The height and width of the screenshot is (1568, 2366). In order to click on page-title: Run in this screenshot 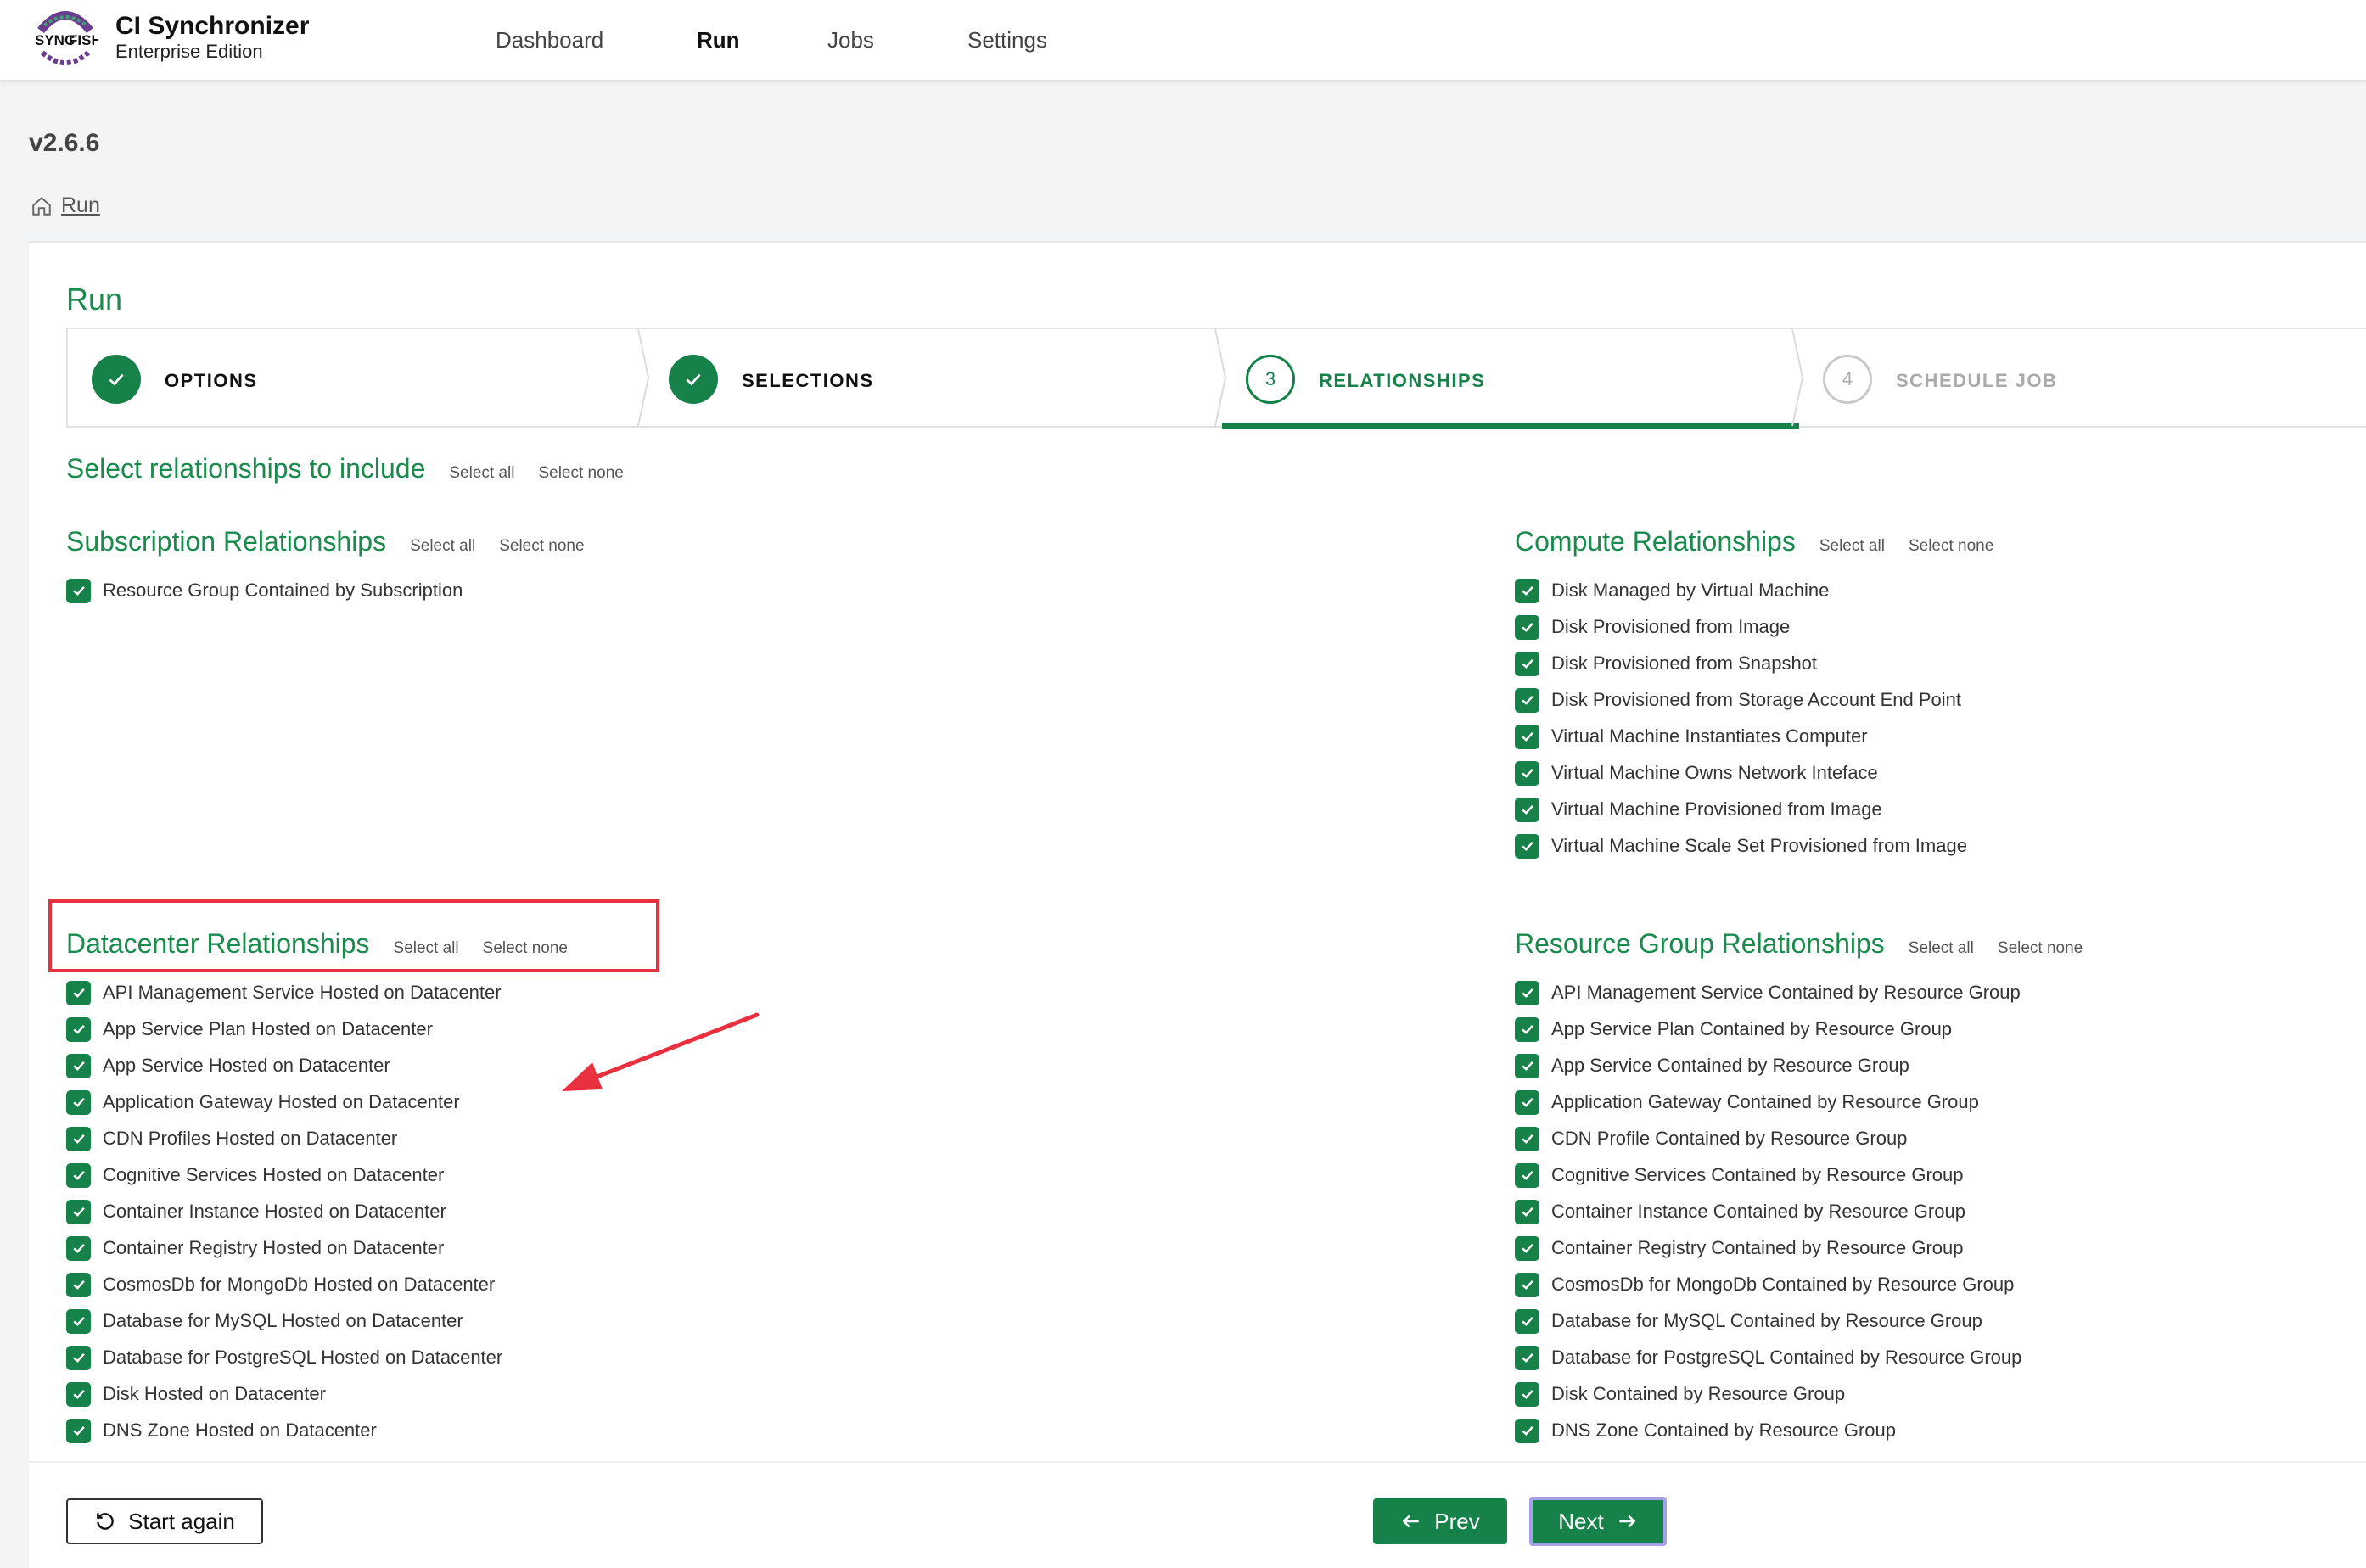, I will do `click(94, 299)`.